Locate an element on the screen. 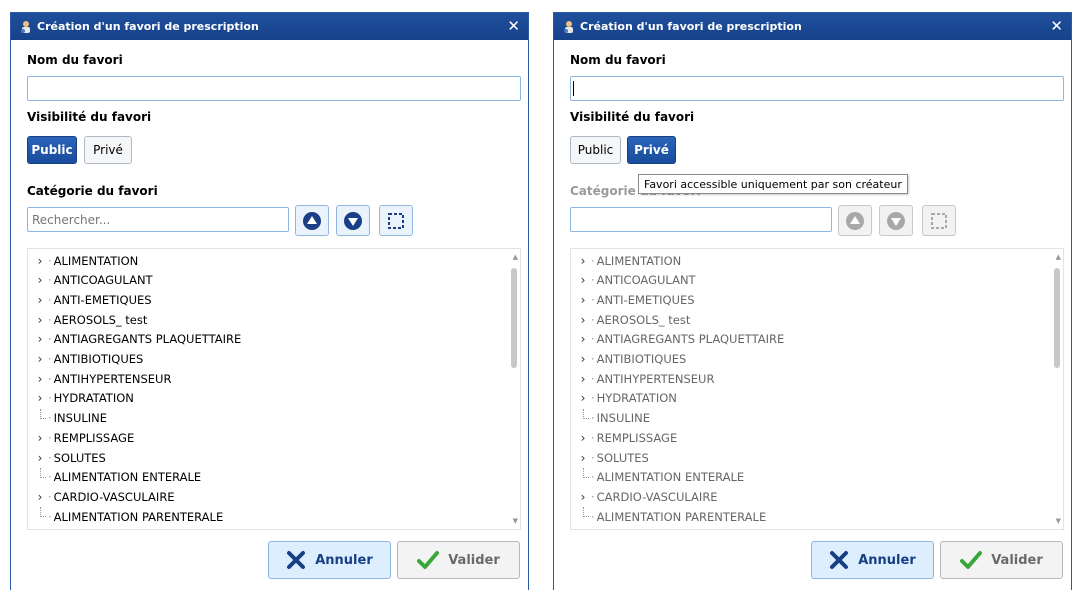 The width and height of the screenshot is (1072, 590). tree-leaf-connector is located at coordinates (583, 413).